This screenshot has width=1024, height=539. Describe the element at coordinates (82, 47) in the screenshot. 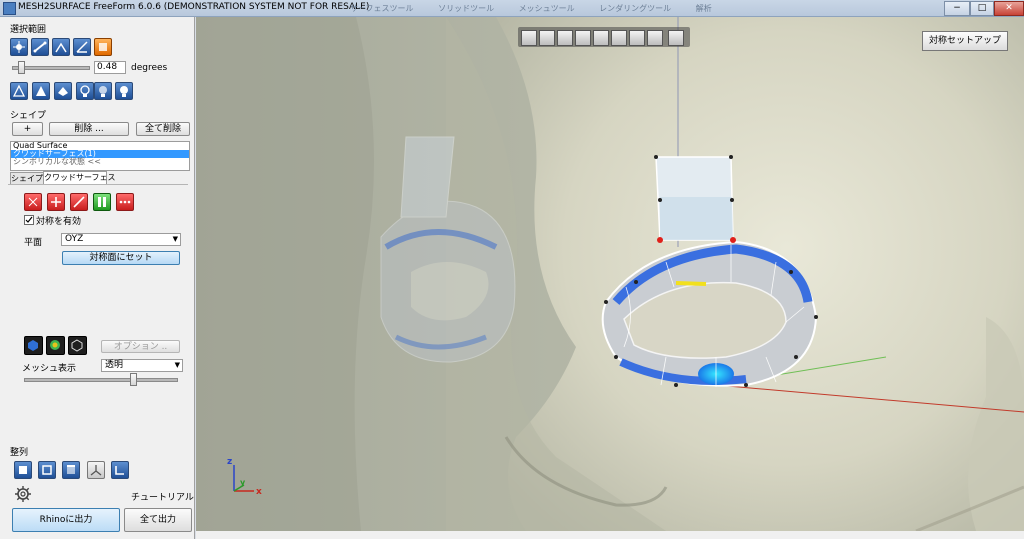

I see `select-ring-icon` at that location.